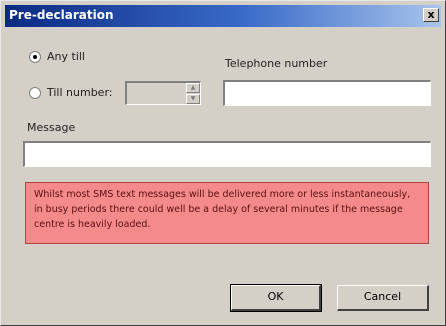 This screenshot has width=446, height=326. Describe the element at coordinates (193, 88) in the screenshot. I see `up-arrow-icon: ▲` at that location.